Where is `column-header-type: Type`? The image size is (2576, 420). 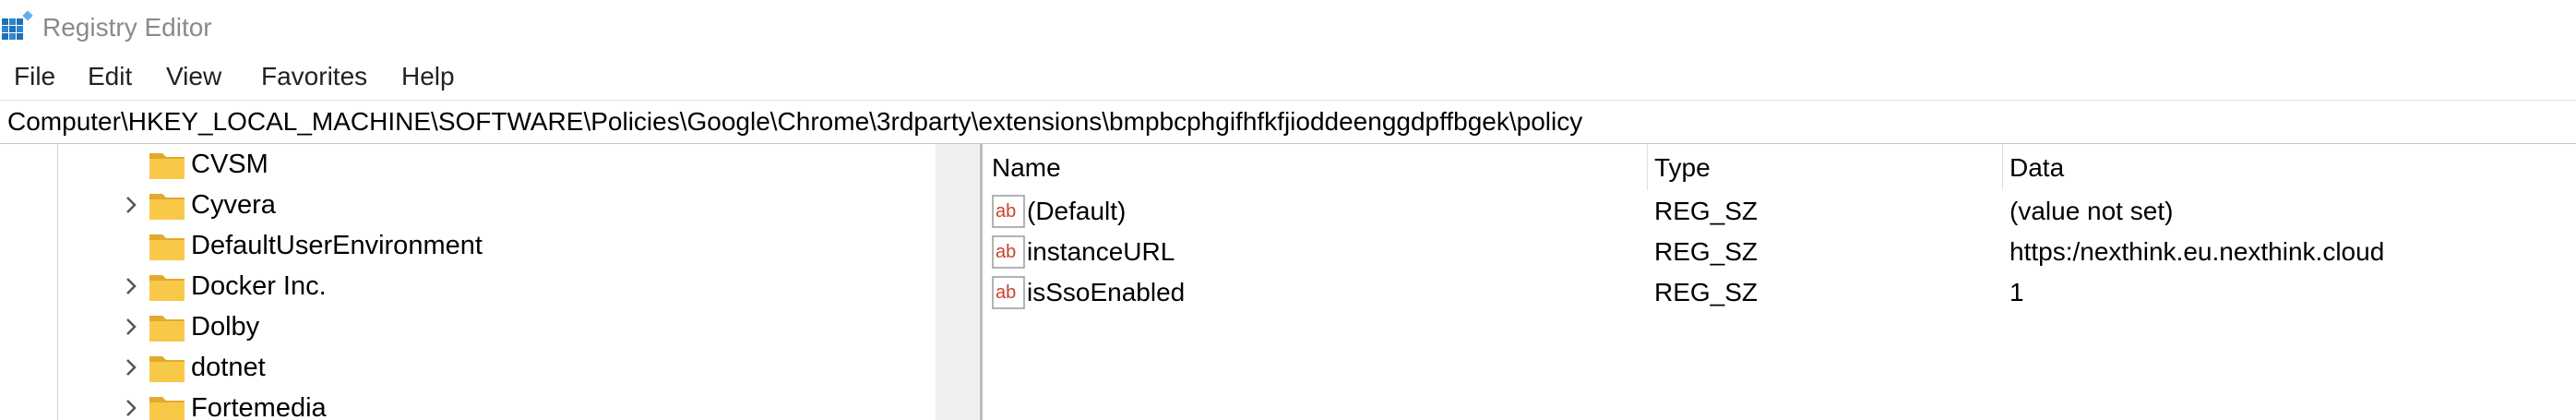 column-header-type: Type is located at coordinates (1682, 167).